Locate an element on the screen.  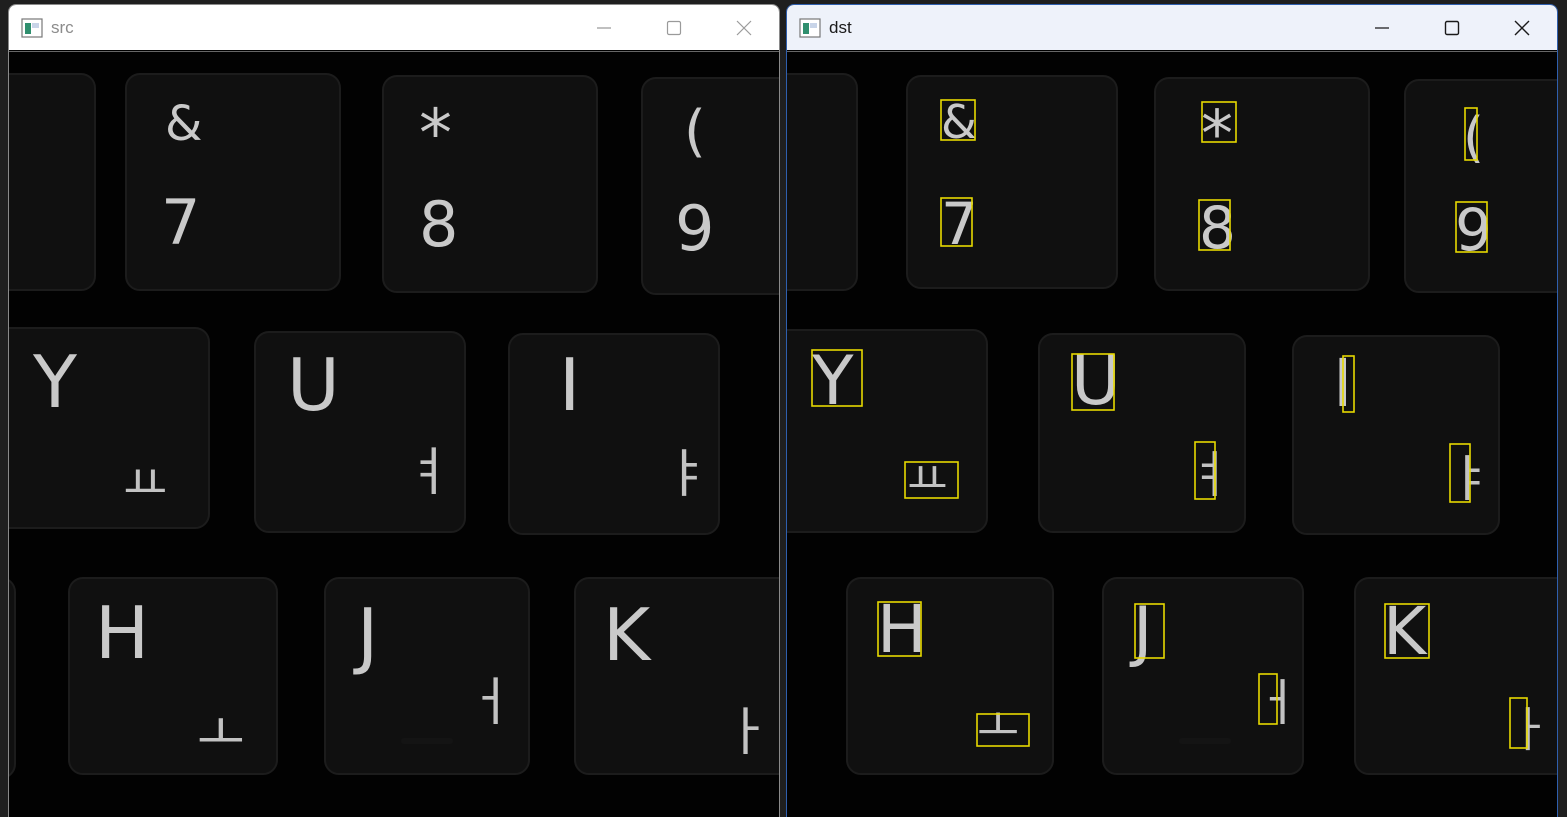
key-glyph-J: J is located at coordinates (365, 635).